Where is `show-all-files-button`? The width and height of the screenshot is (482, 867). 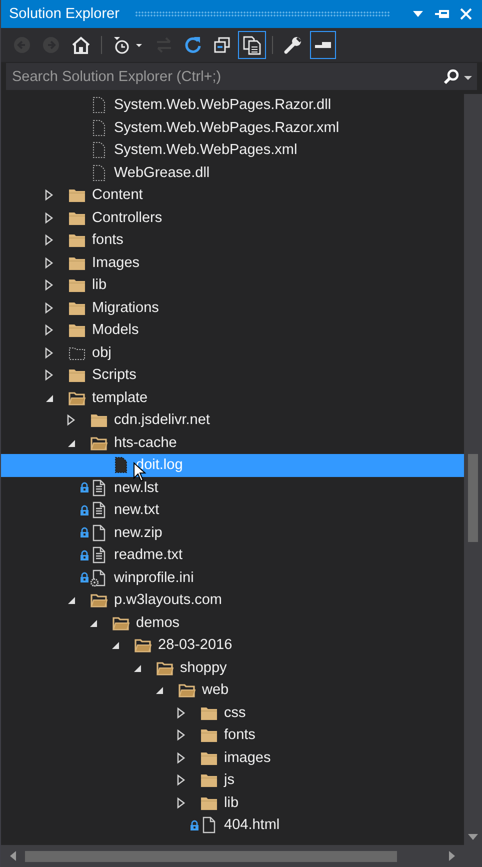
show-all-files-button is located at coordinates (252, 45).